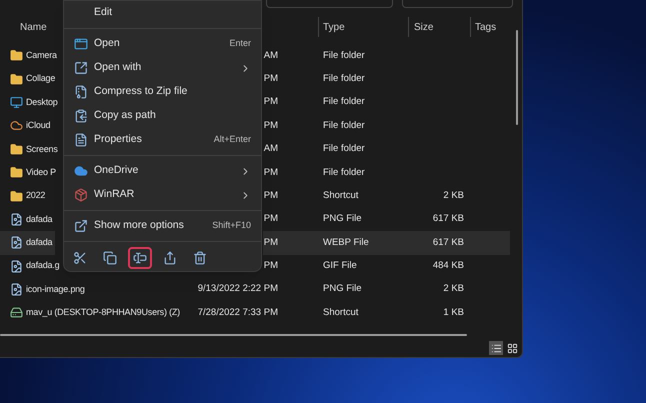 The image size is (646, 403). I want to click on address-field, so click(329, 4).